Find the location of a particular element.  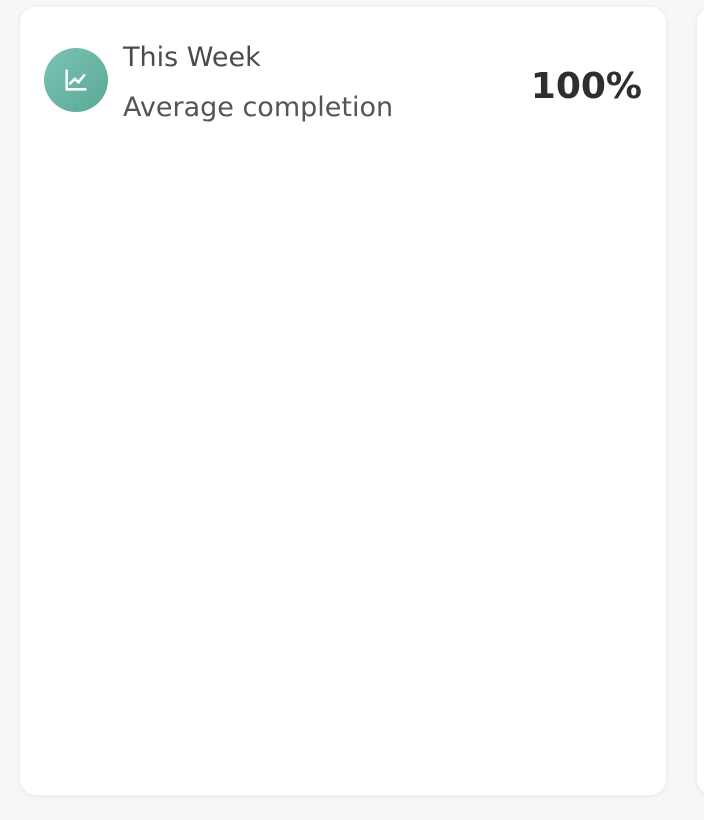

card-header: This Week Average completion 100% is located at coordinates (343, 84).